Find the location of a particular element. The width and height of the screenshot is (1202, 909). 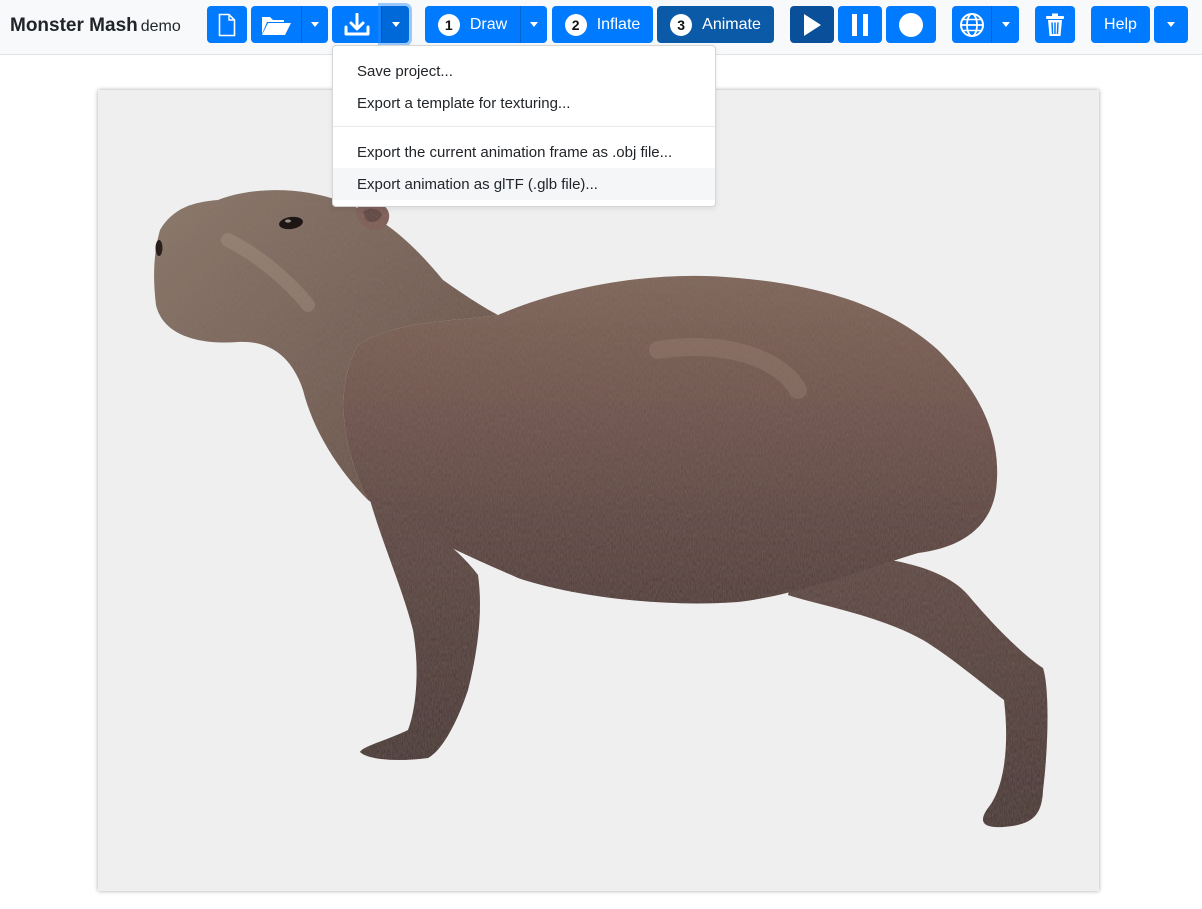

play-button is located at coordinates (812, 24).